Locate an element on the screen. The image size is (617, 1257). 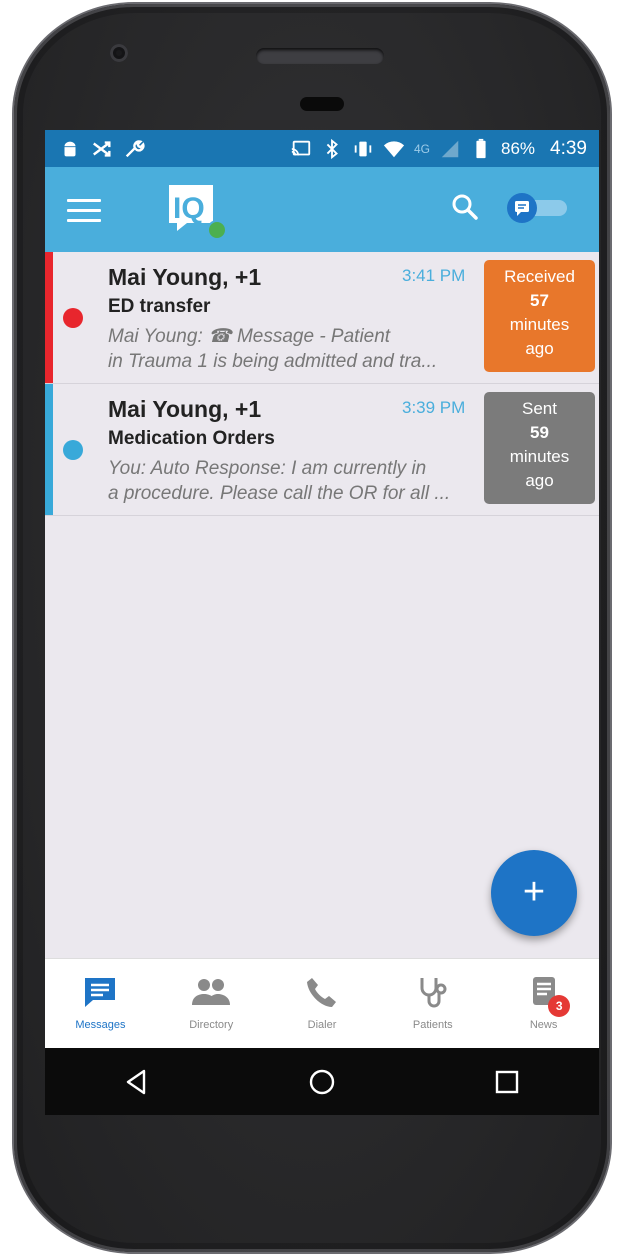
system-nav-bar is located at coordinates (322, 1081).